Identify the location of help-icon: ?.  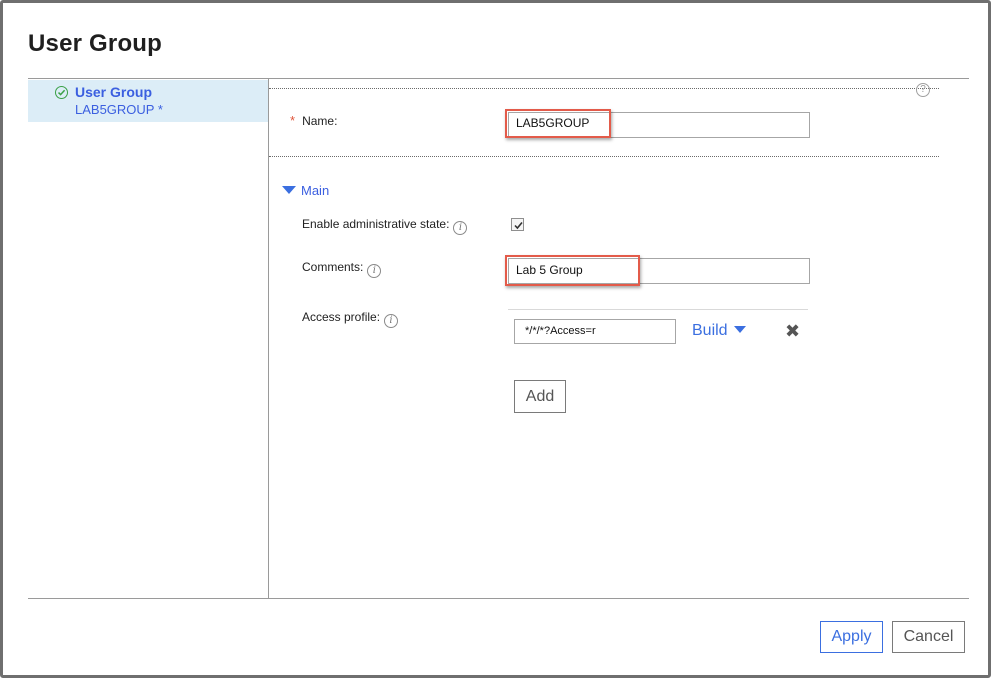
(923, 90).